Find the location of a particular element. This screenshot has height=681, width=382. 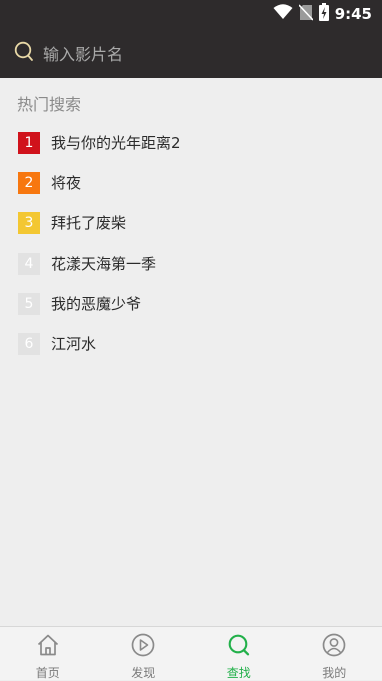

tab-label: 首页 is located at coordinates (48, 672).